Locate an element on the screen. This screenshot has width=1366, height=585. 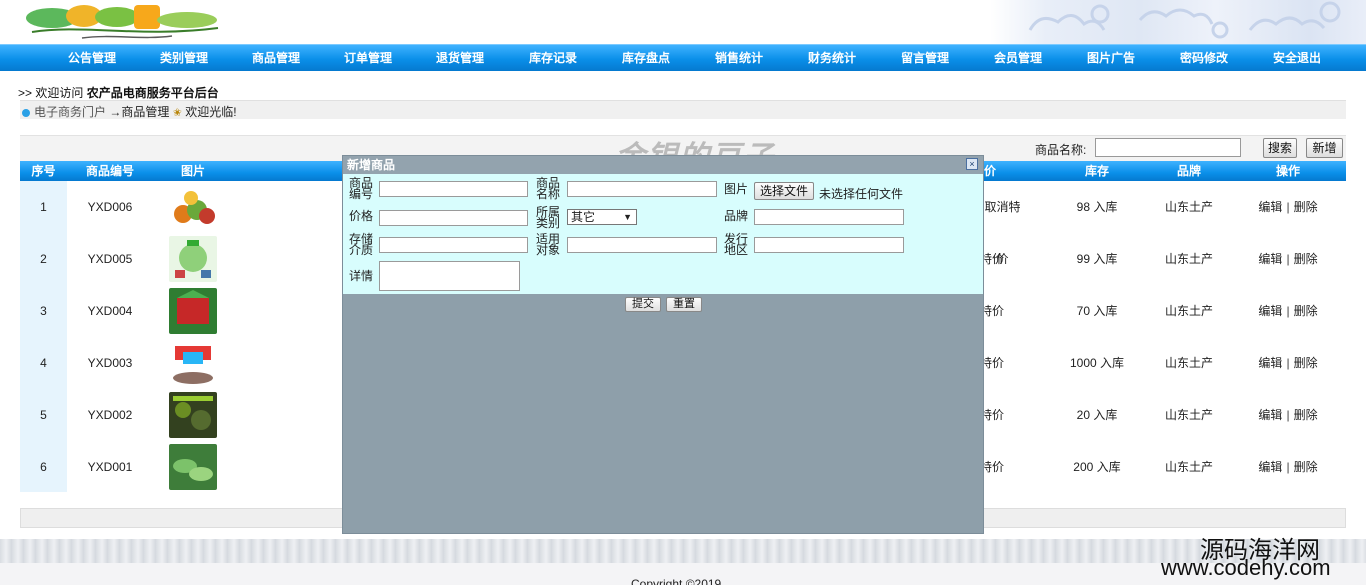
row-code: YXD002 is located at coordinates (110, 415).